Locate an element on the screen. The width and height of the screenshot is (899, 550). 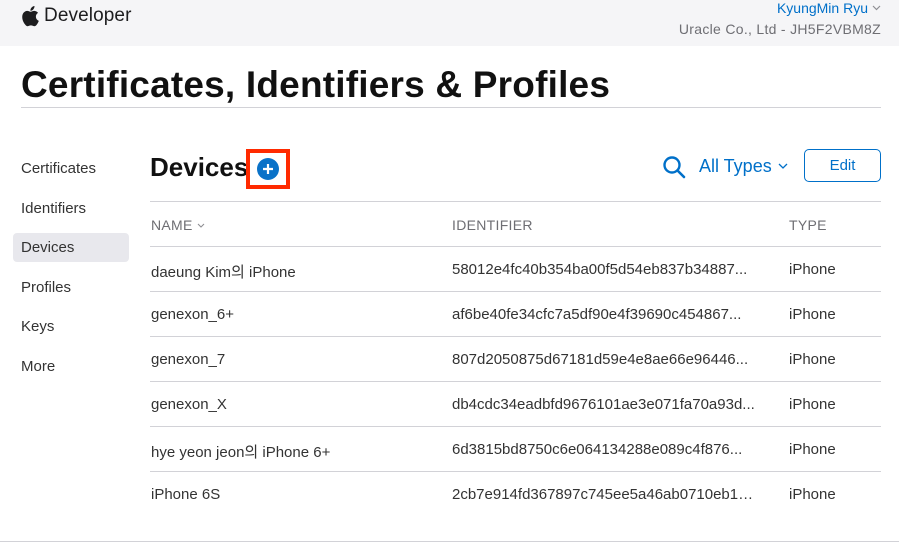
developer-logo: Developer is located at coordinates (76, 16).